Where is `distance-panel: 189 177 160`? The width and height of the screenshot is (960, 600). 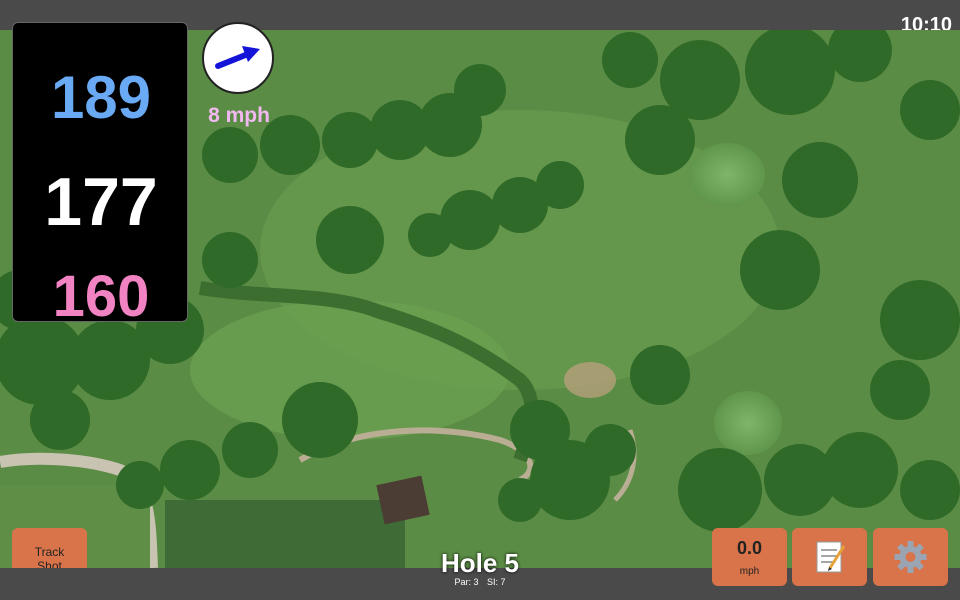 distance-panel: 189 177 160 is located at coordinates (100, 175).